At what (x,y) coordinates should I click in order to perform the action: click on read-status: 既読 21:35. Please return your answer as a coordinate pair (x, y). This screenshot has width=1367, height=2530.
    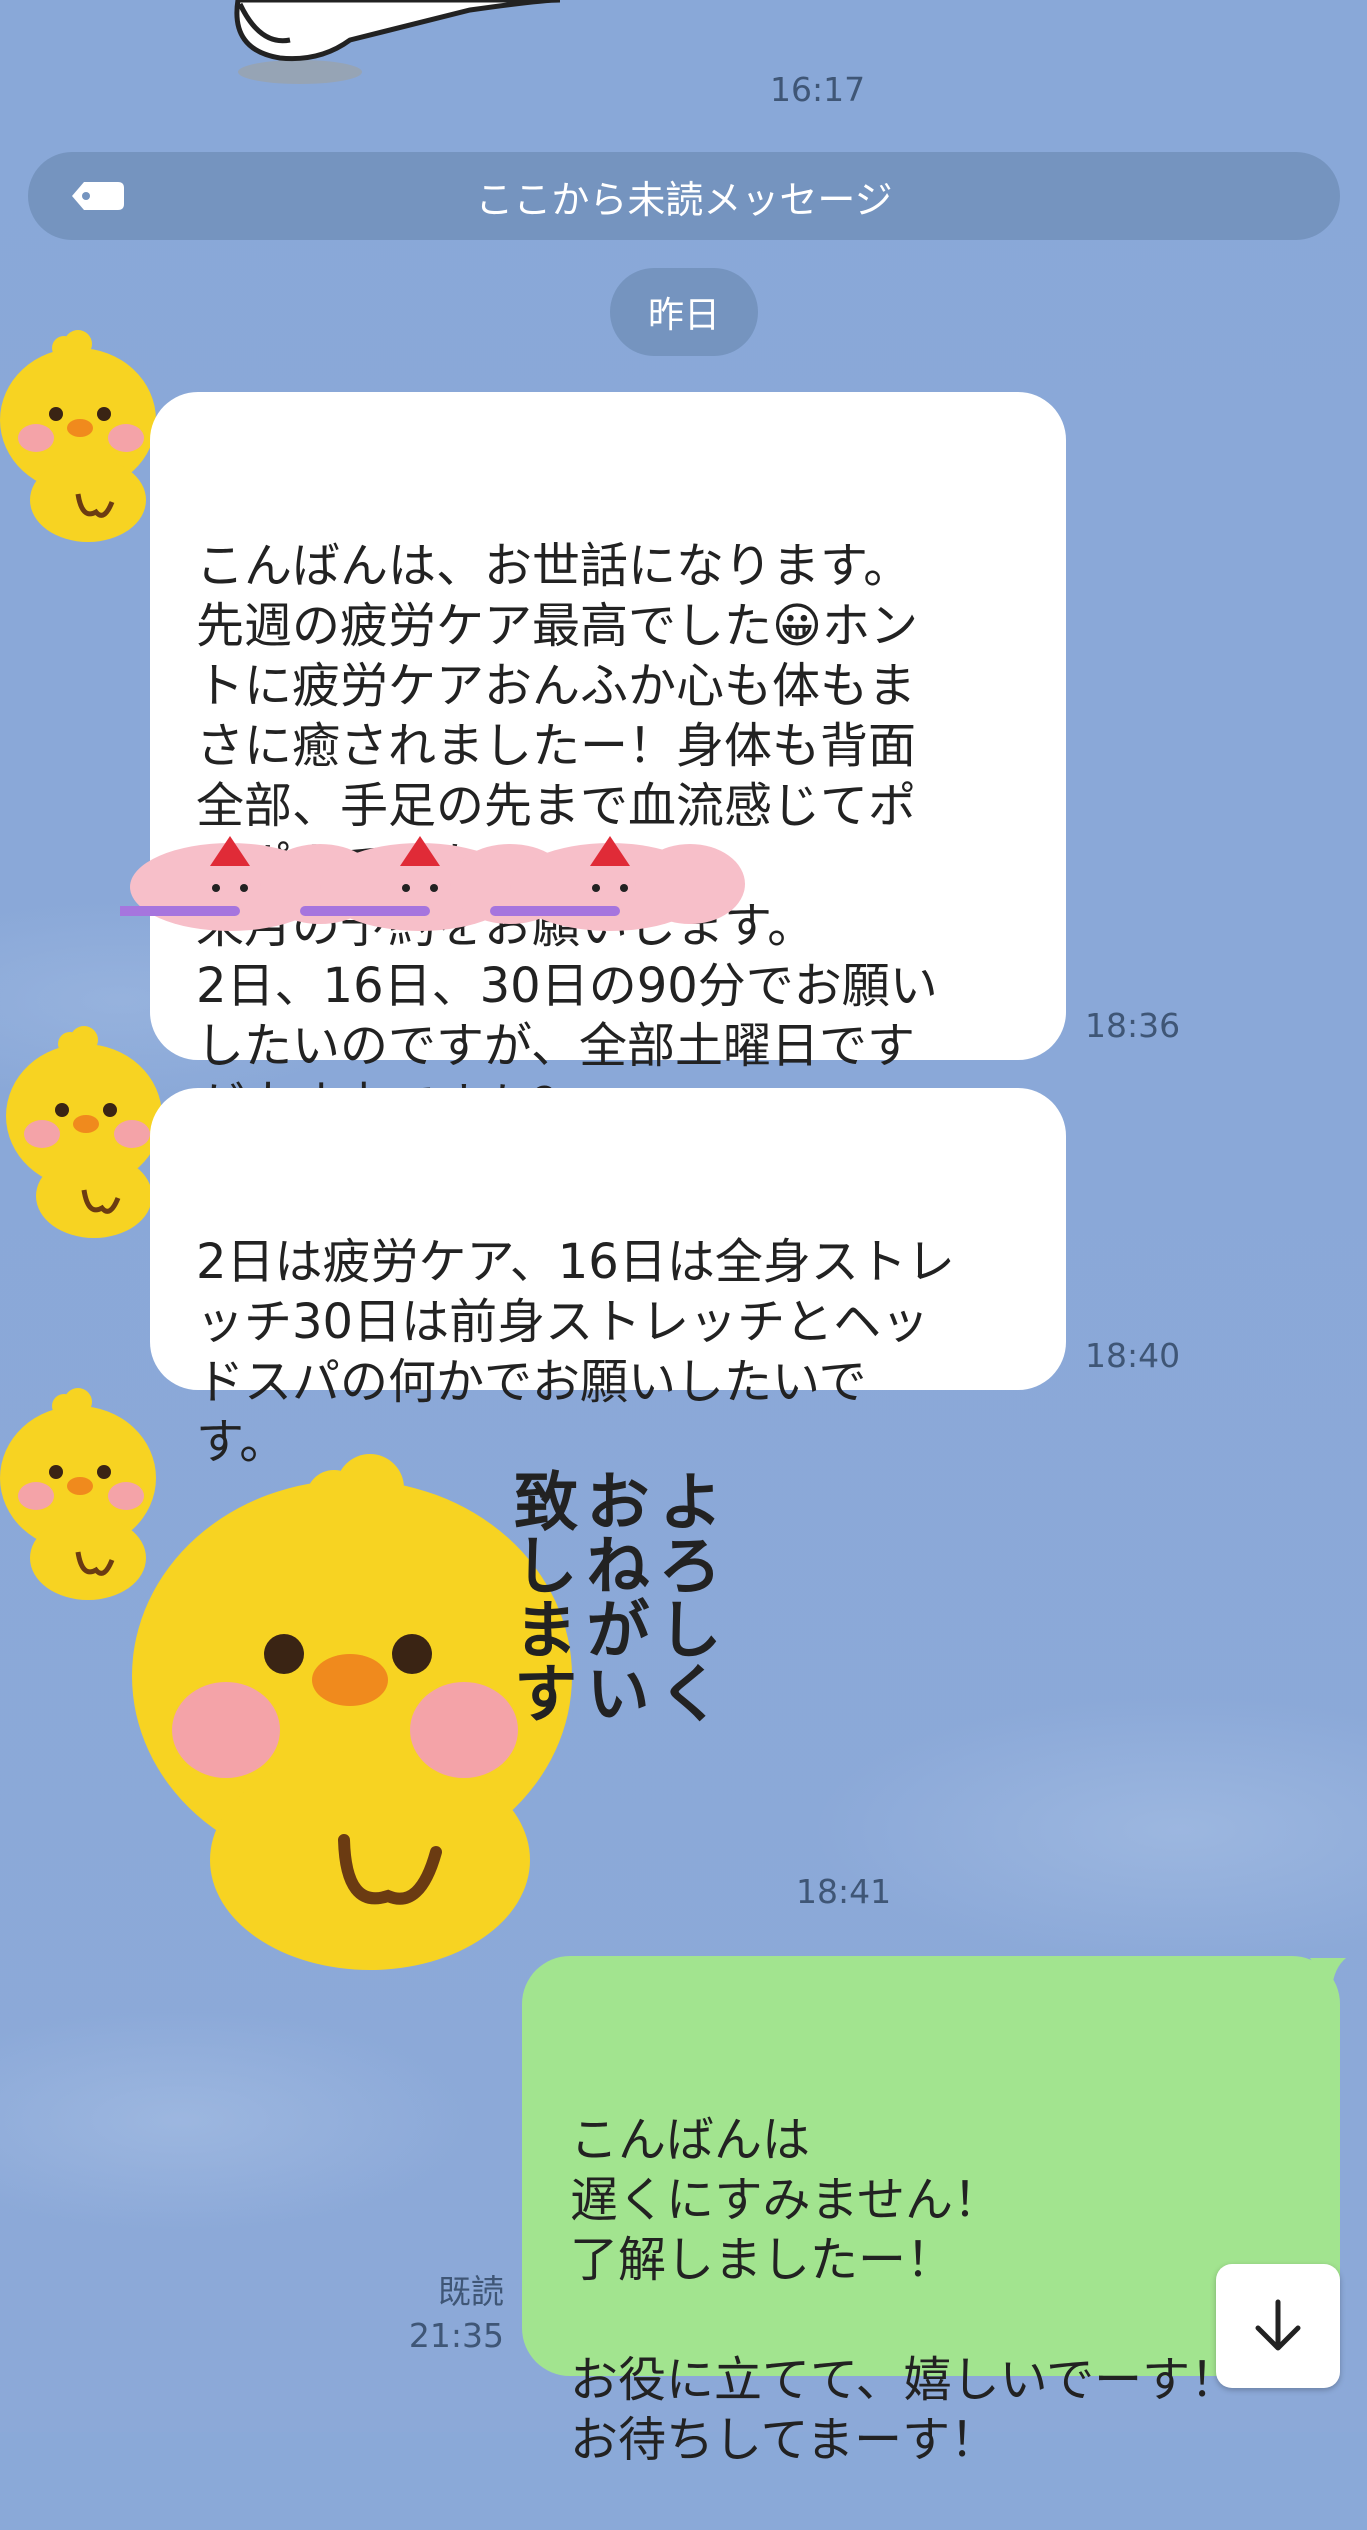
    Looking at the image, I should click on (442, 2314).